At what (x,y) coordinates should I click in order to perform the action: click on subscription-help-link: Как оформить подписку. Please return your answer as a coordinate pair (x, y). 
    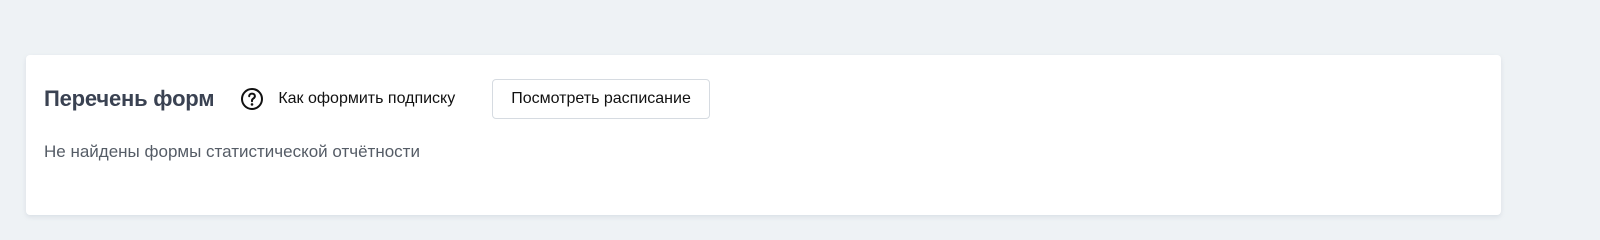
    Looking at the image, I should click on (347, 99).